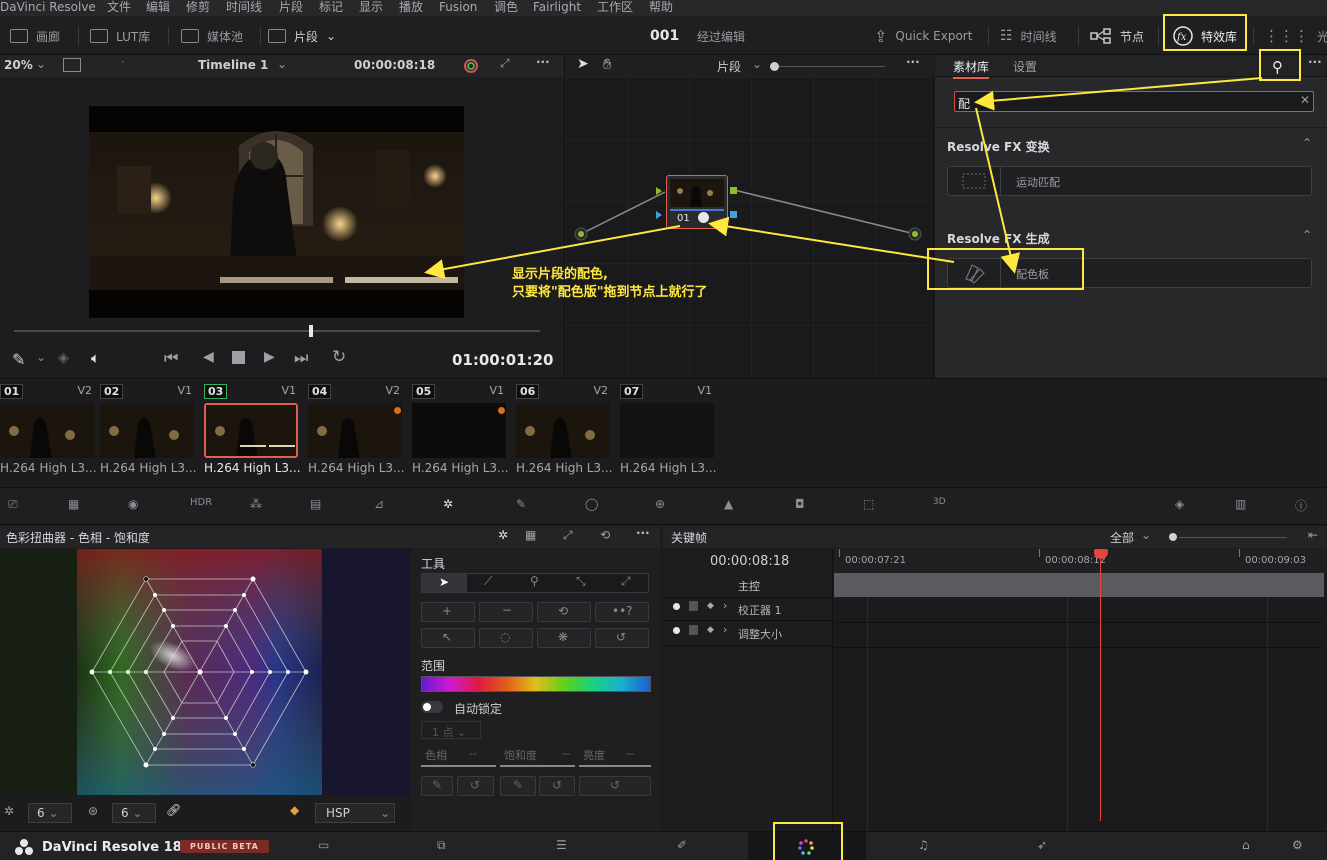 The width and height of the screenshot is (1327, 860). I want to click on info-icon: ⓘ, so click(1305, 507).